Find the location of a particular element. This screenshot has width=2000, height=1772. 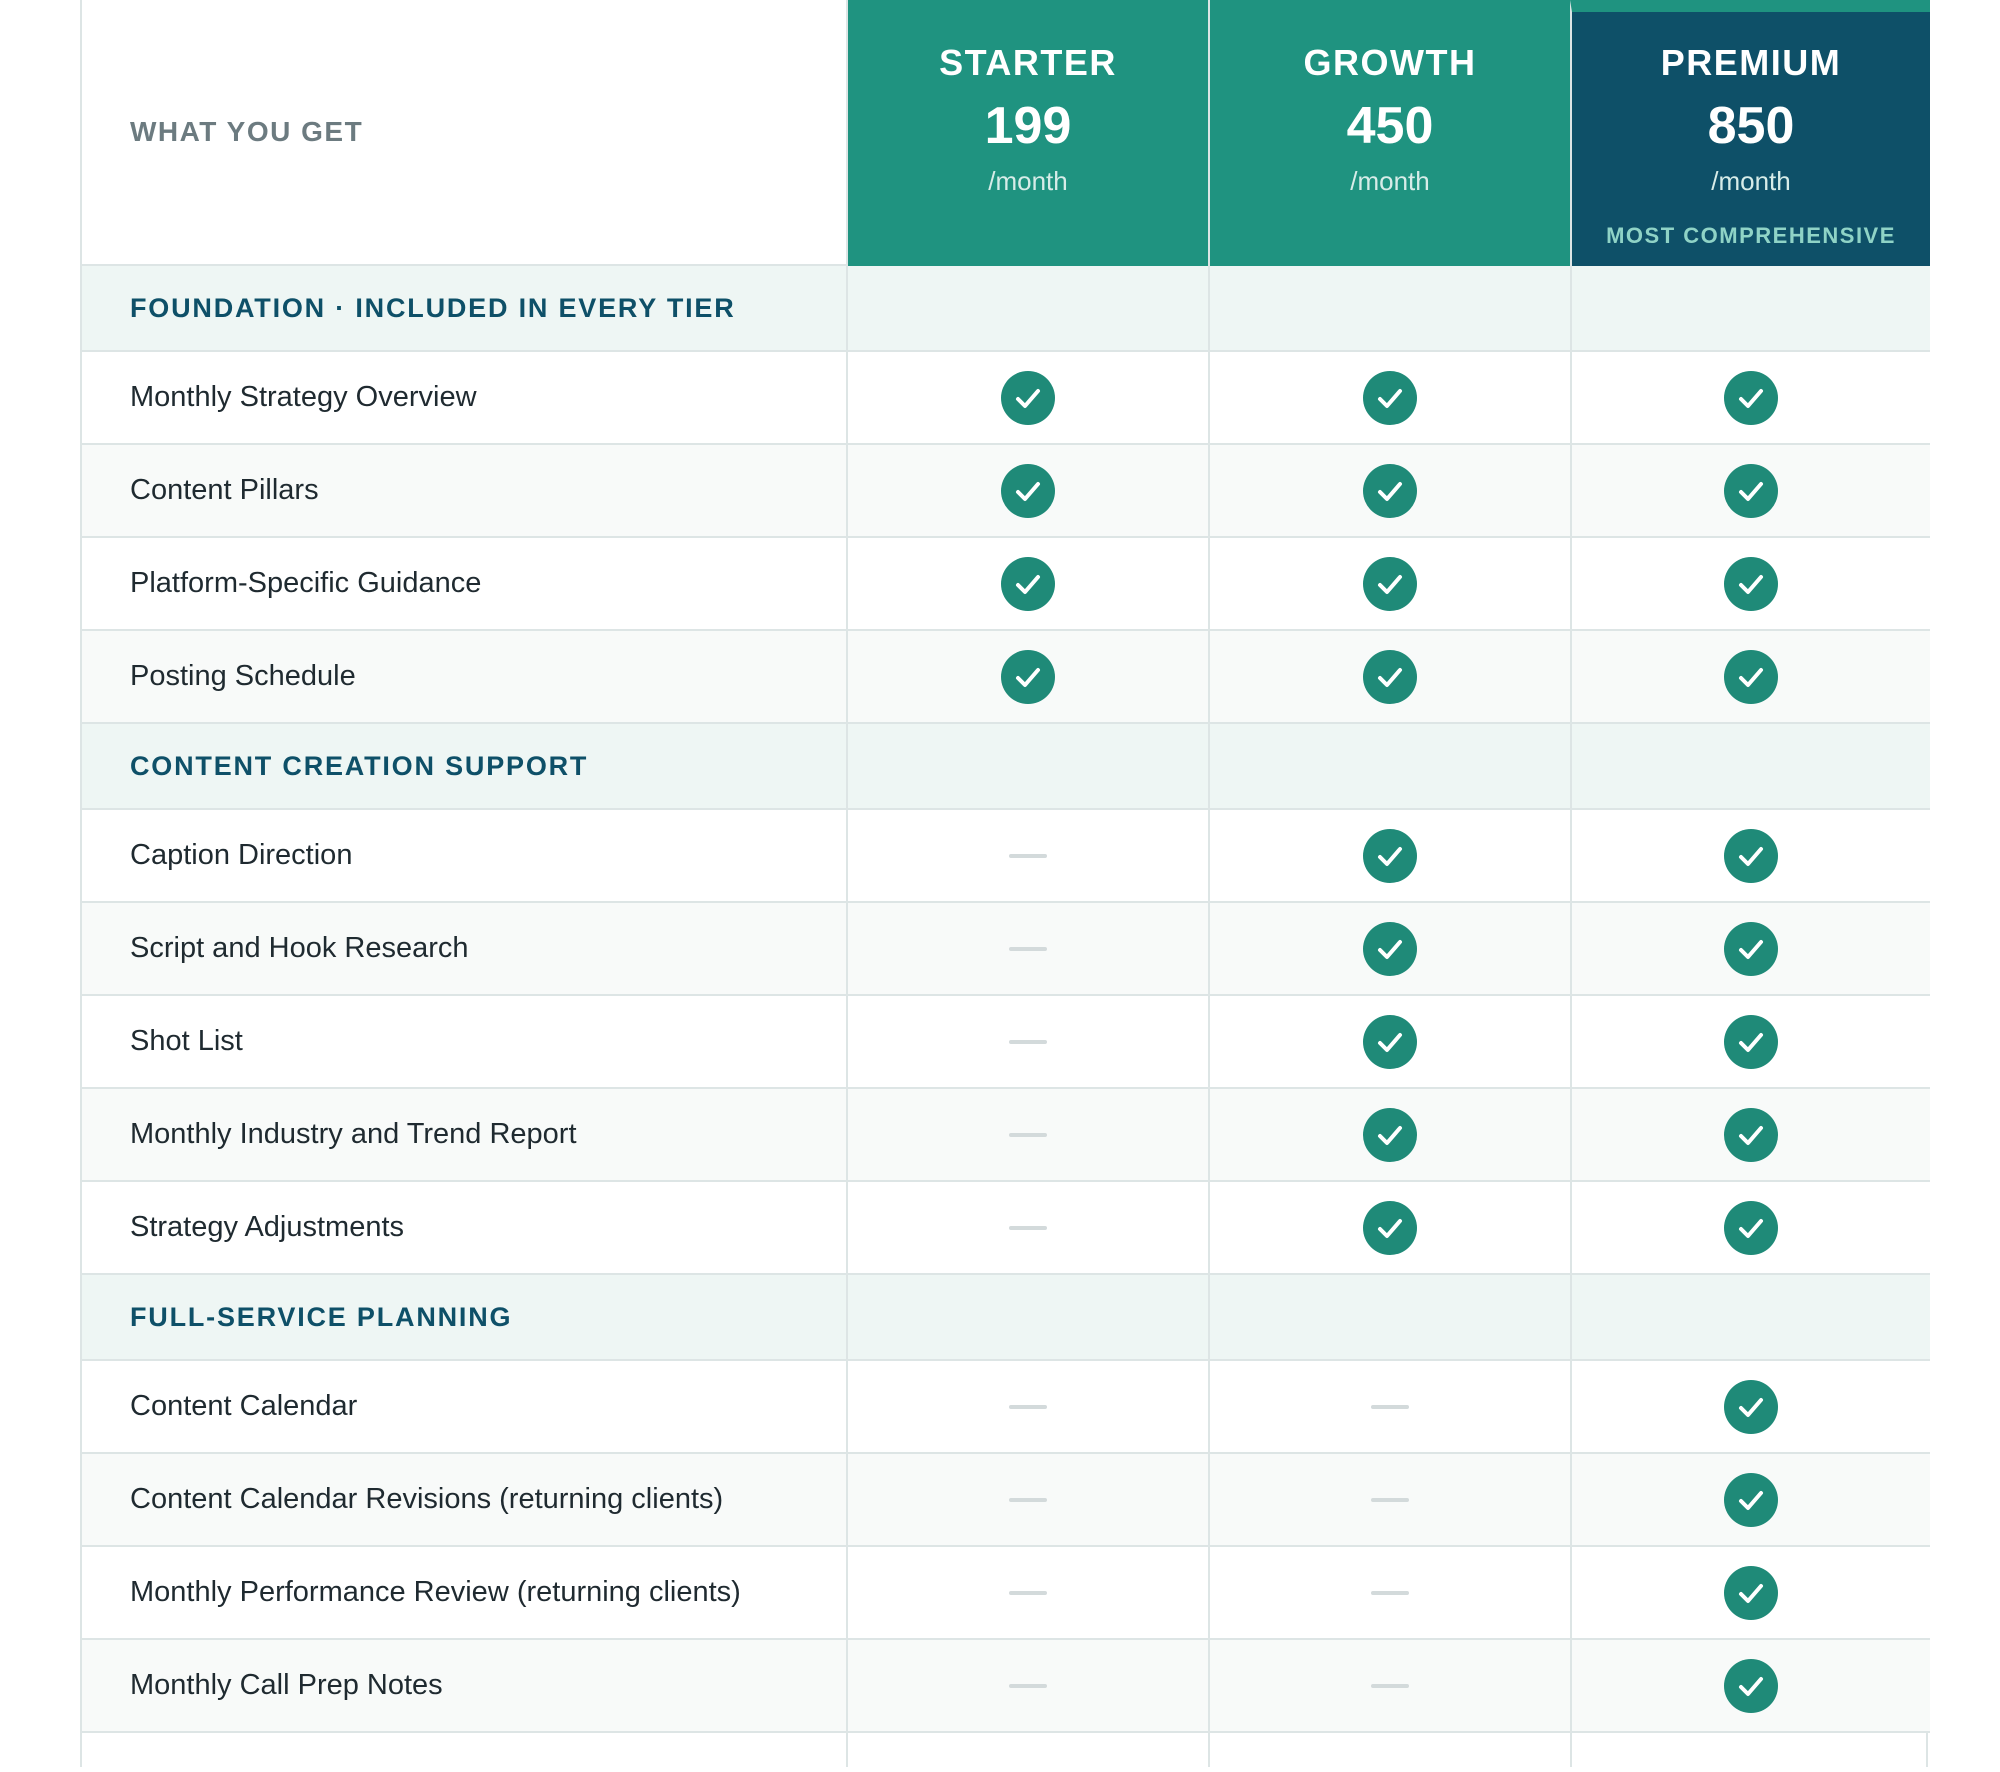

section-header: FULL-SERVICE PLANNING is located at coordinates (464, 1318).